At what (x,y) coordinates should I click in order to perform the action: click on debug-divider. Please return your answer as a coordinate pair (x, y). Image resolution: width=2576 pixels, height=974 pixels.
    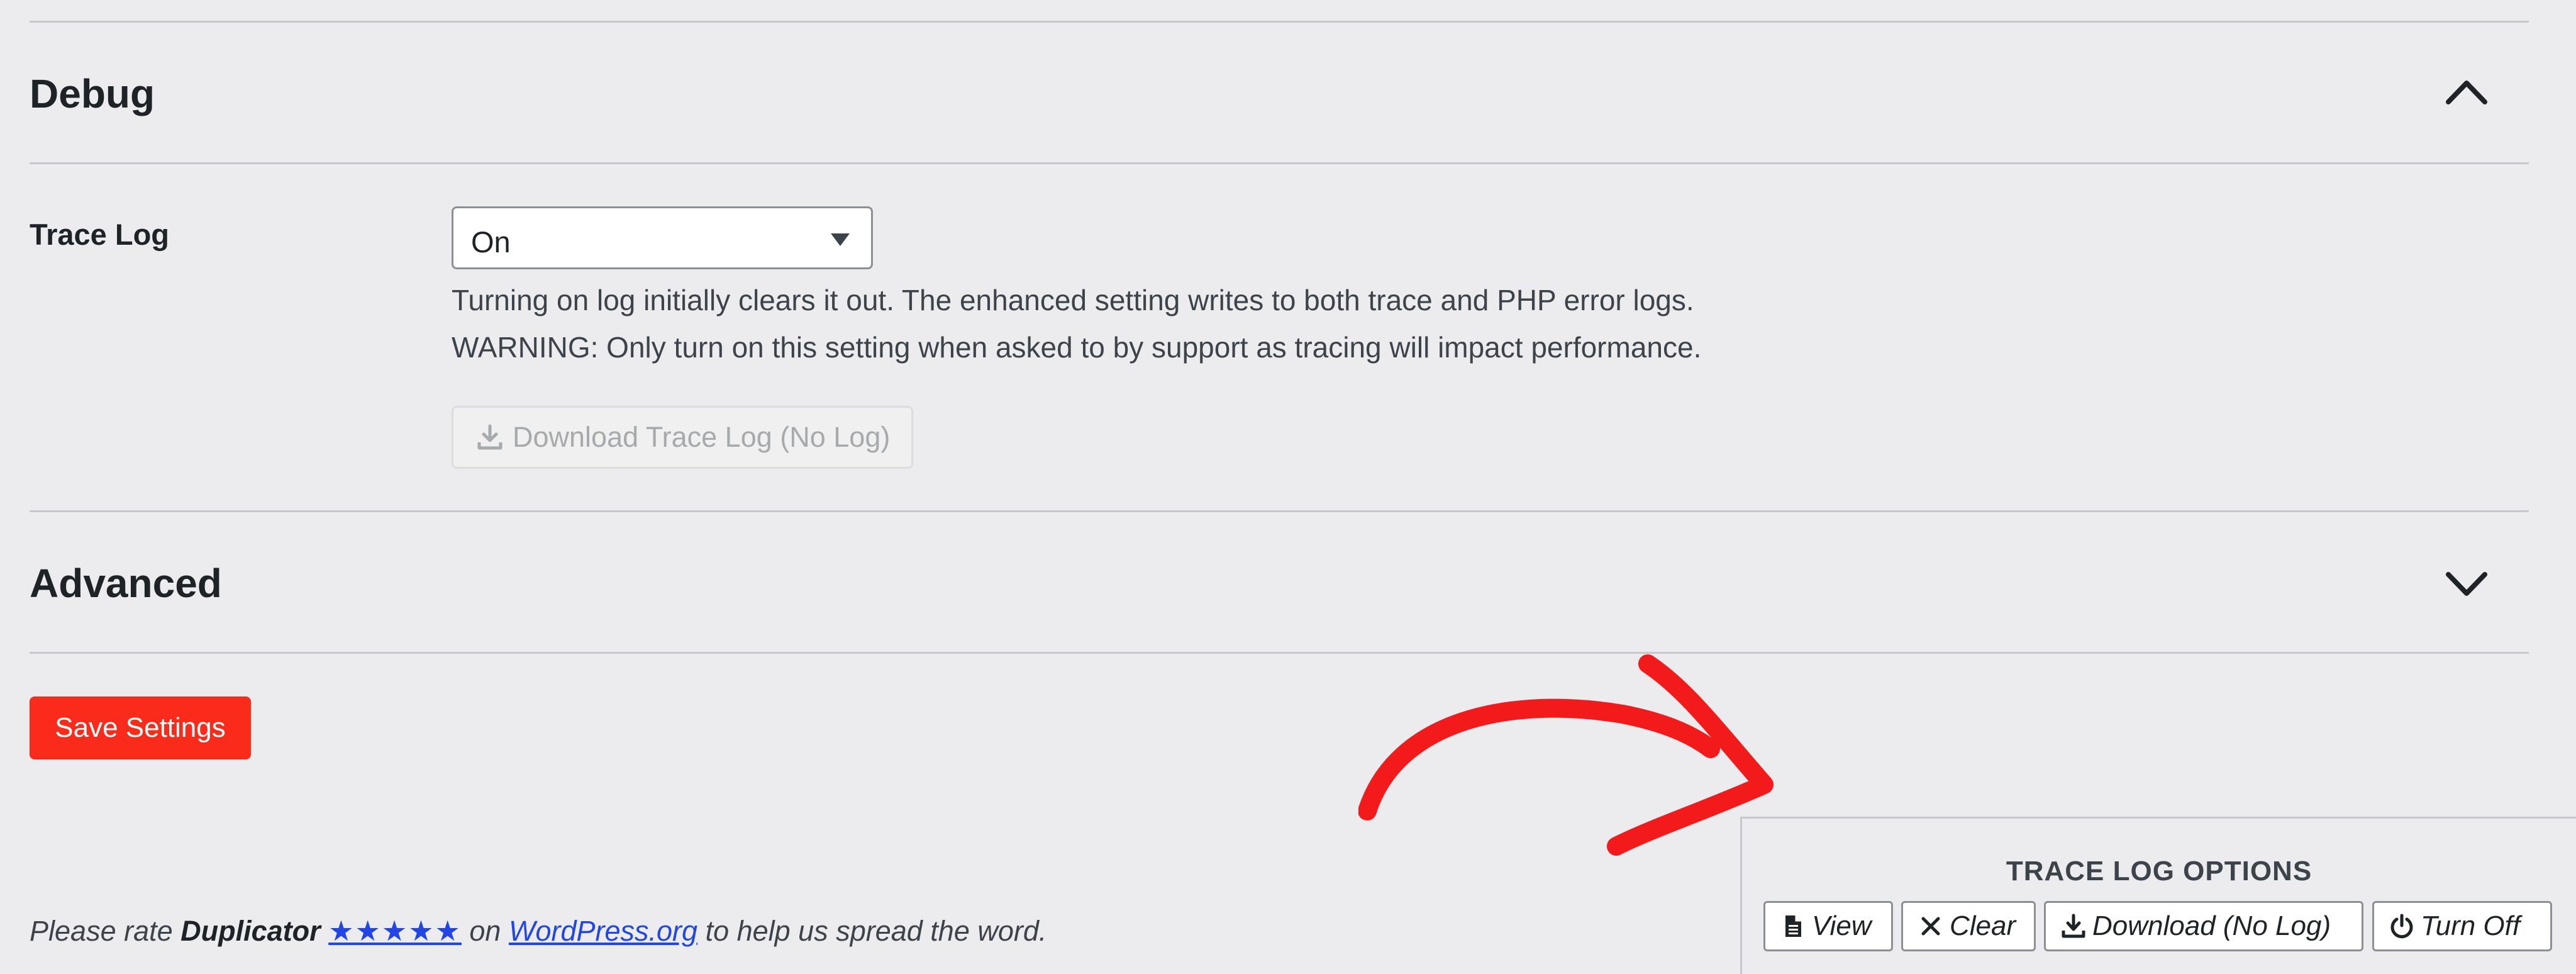
    Looking at the image, I should click on (1279, 163).